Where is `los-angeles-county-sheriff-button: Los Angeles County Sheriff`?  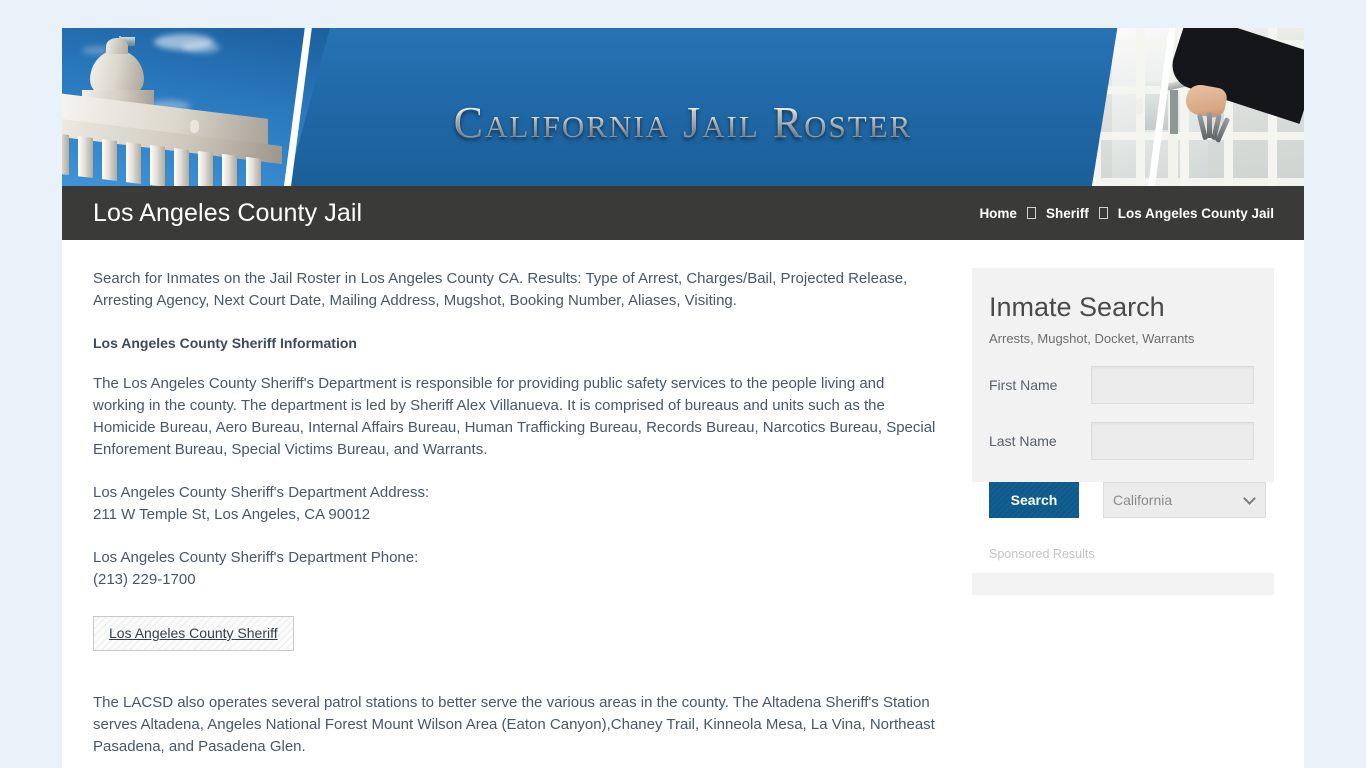 los-angeles-county-sheriff-button: Los Angeles County Sheriff is located at coordinates (193, 633).